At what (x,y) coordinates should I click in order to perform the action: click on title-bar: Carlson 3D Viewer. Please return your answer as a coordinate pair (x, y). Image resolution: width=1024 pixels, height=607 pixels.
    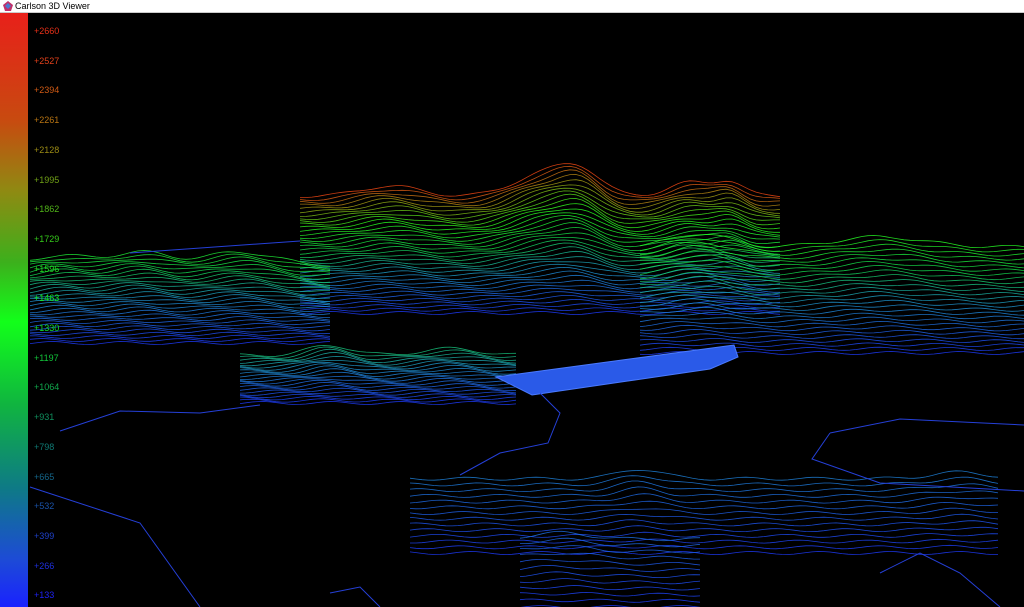
    Looking at the image, I should click on (512, 6).